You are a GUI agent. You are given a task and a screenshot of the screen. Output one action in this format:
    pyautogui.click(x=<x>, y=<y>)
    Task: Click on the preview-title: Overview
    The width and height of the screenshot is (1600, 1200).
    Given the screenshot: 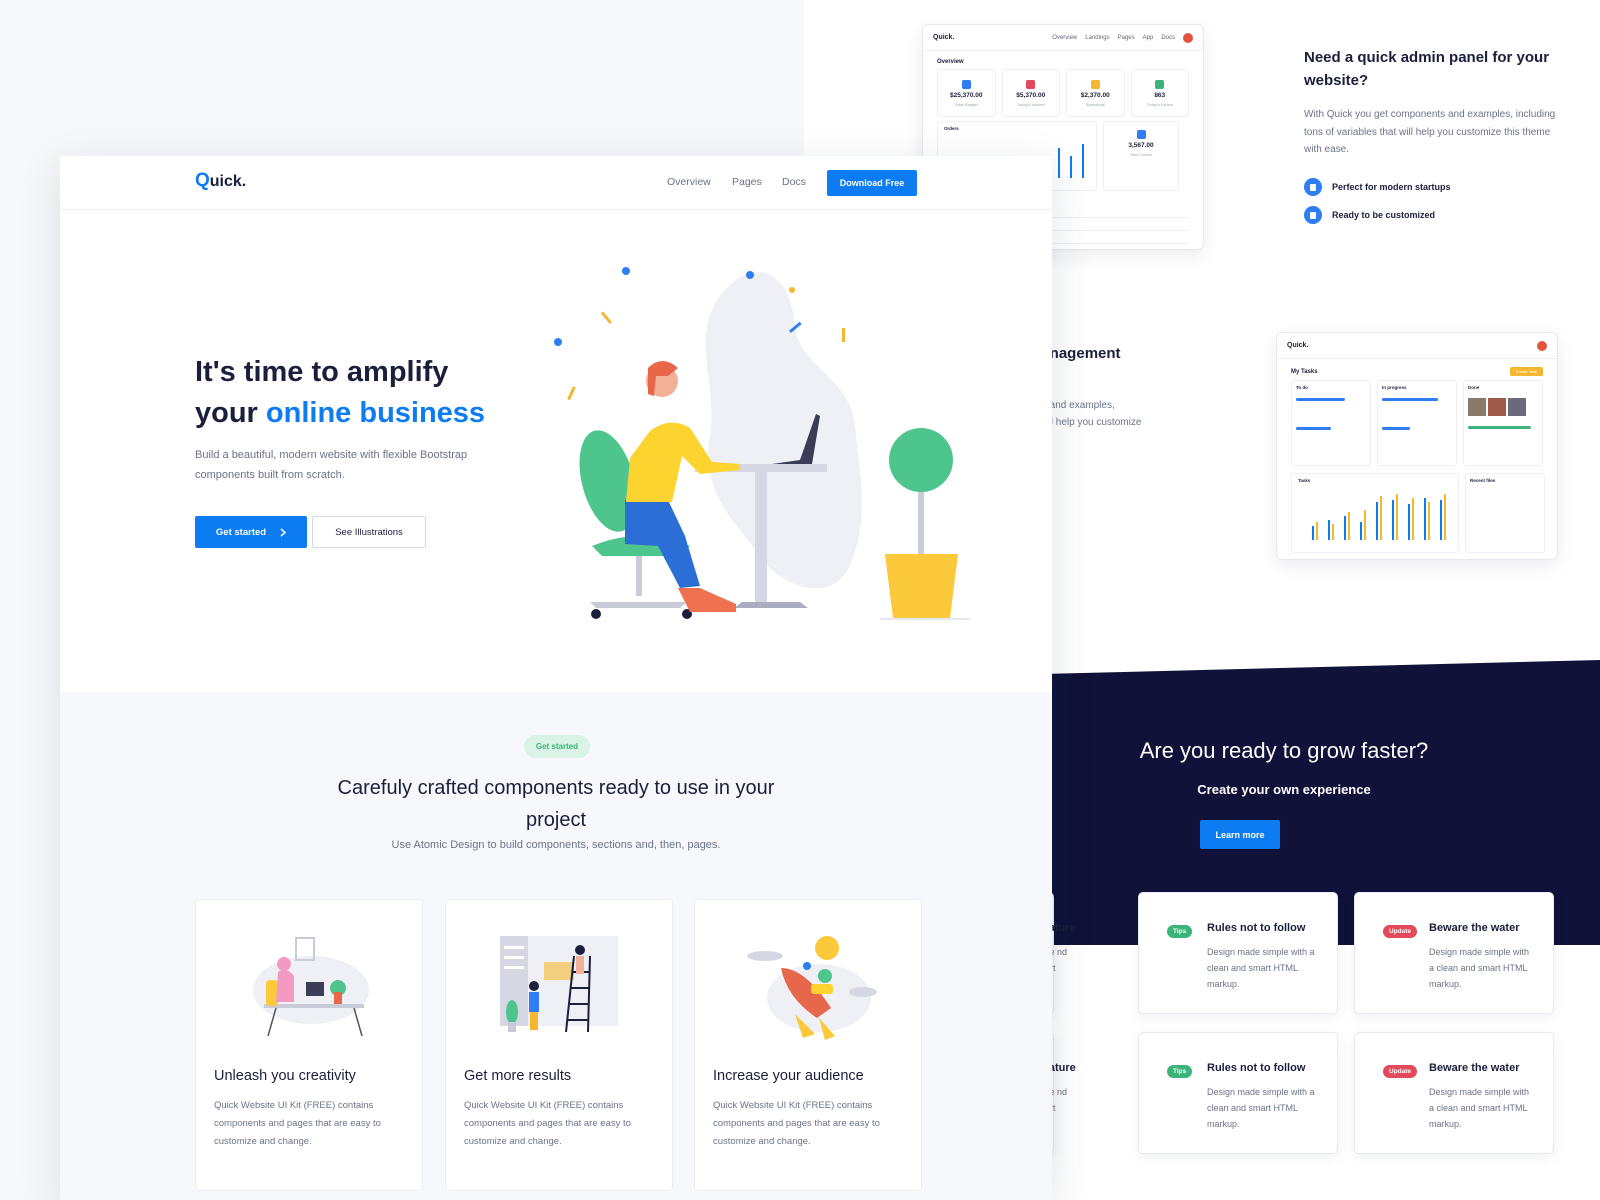 What is the action you would take?
    pyautogui.click(x=950, y=62)
    